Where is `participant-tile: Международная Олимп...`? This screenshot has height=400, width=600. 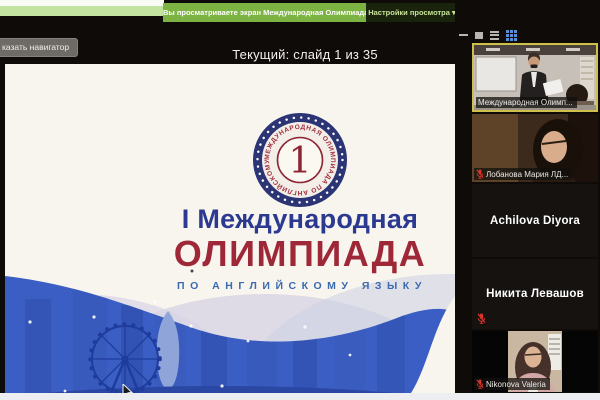 participant-tile: Международная Олимп... is located at coordinates (535, 77).